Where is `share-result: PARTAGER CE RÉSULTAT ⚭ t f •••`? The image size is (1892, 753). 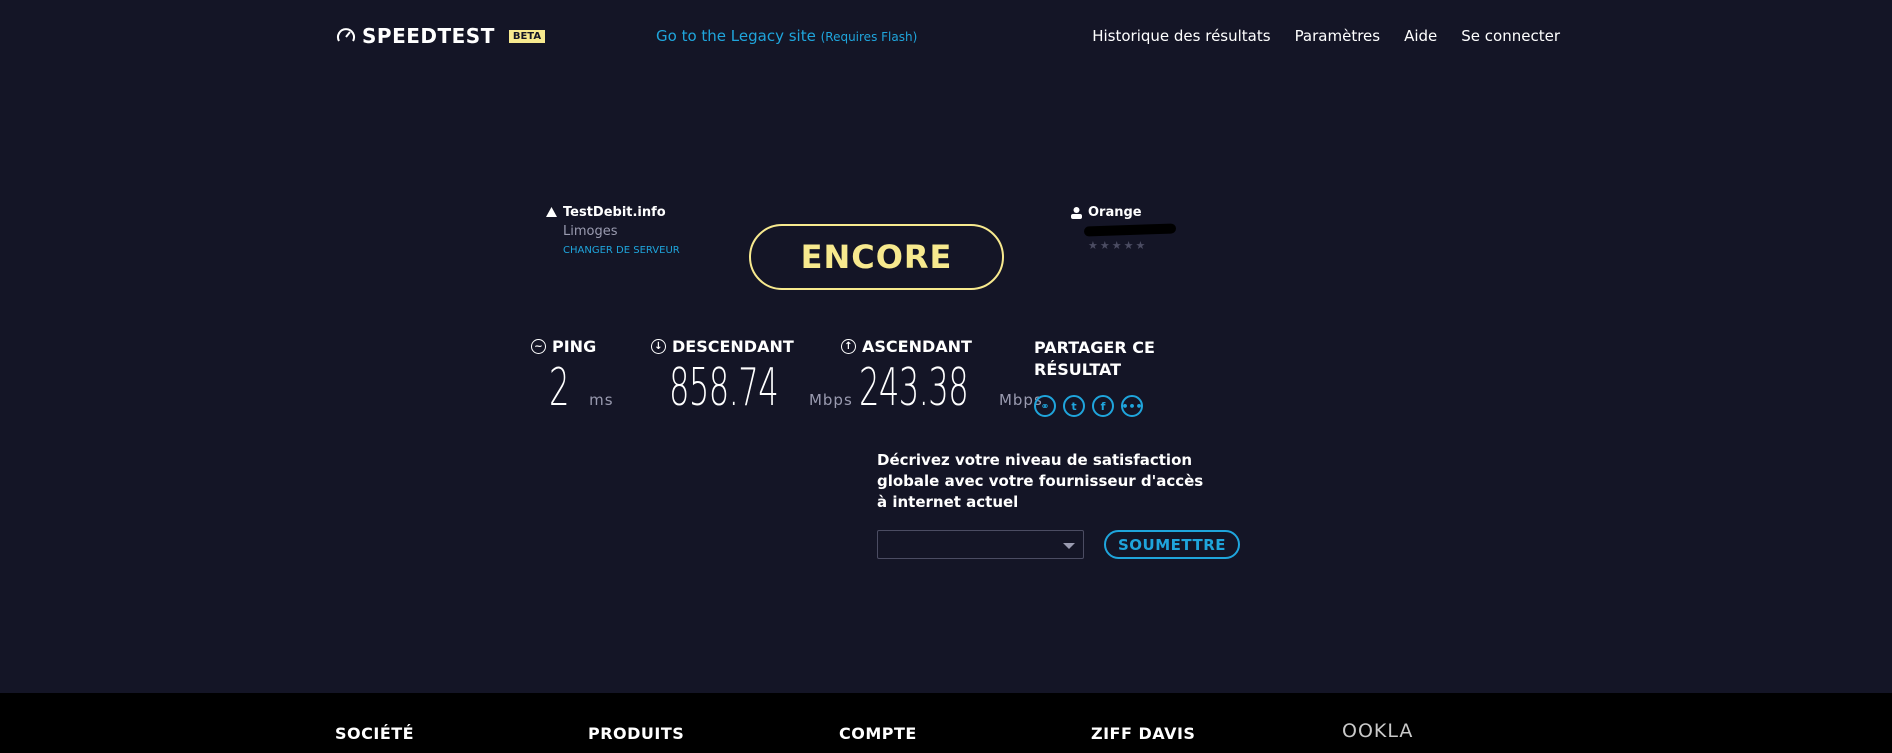
share-result: PARTAGER CE RÉSULTAT ⚭ t f ••• is located at coordinates (1094, 377).